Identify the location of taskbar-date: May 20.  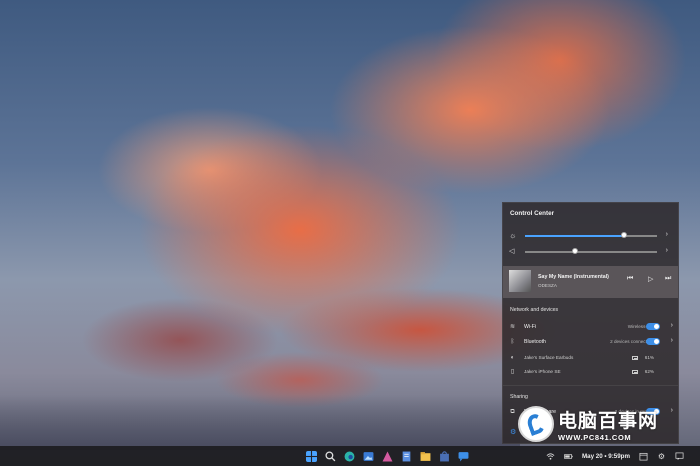
(592, 456).